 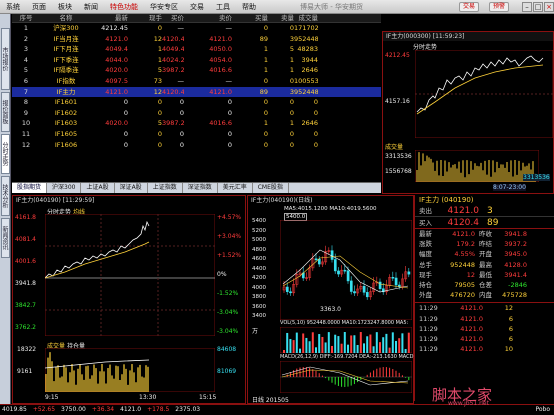 What do you see at coordinates (164, 7) in the screenshot?
I see `menu-item-5: 华安专区` at bounding box center [164, 7].